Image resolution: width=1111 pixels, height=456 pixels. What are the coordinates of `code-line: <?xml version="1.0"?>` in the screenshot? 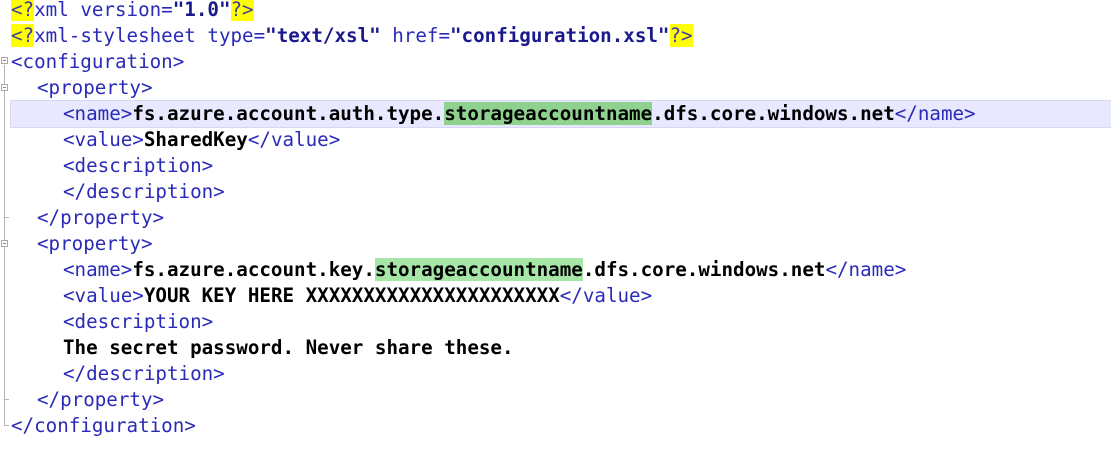 It's located at (132, 11).